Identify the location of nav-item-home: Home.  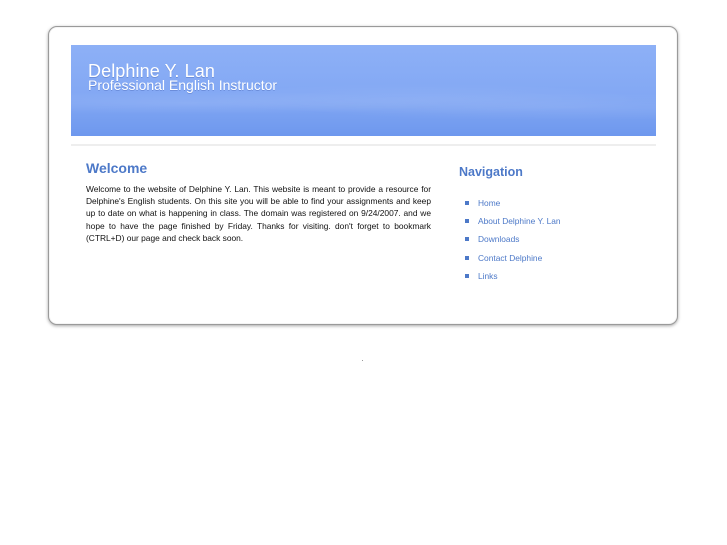
(552, 206).